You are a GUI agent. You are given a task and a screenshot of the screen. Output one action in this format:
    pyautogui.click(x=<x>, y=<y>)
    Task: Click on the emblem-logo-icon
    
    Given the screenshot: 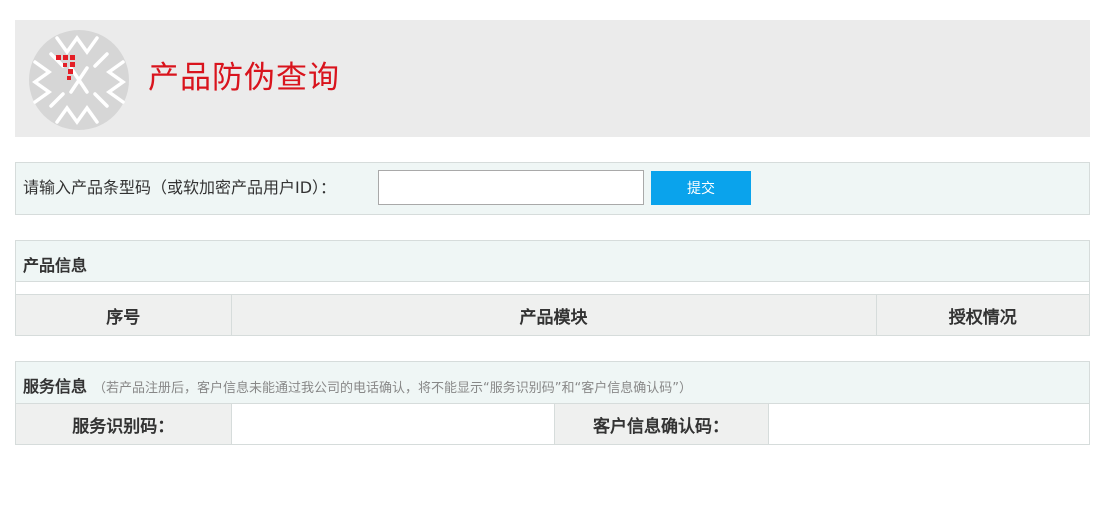 What is the action you would take?
    pyautogui.click(x=79, y=80)
    